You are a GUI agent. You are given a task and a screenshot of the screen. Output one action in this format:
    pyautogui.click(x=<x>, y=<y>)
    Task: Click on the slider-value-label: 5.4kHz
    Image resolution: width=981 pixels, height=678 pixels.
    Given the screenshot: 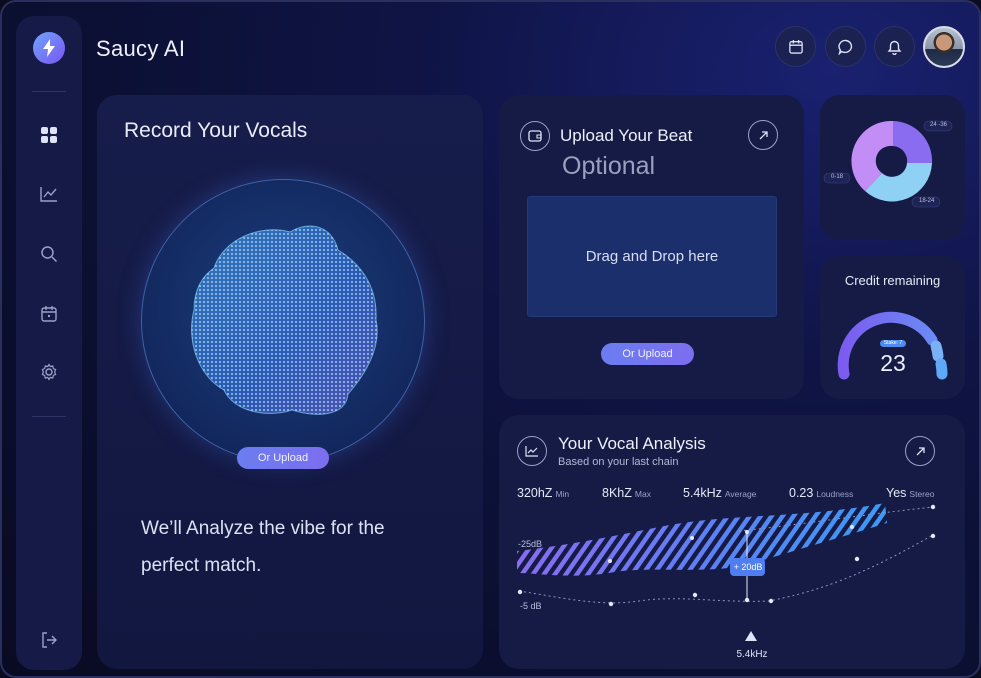 What is the action you would take?
    pyautogui.click(x=752, y=654)
    